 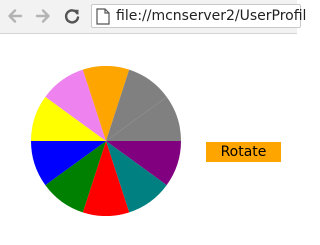 I want to click on browser-toolbar: file://mcnserver2/UserProfil, so click(x=153, y=17).